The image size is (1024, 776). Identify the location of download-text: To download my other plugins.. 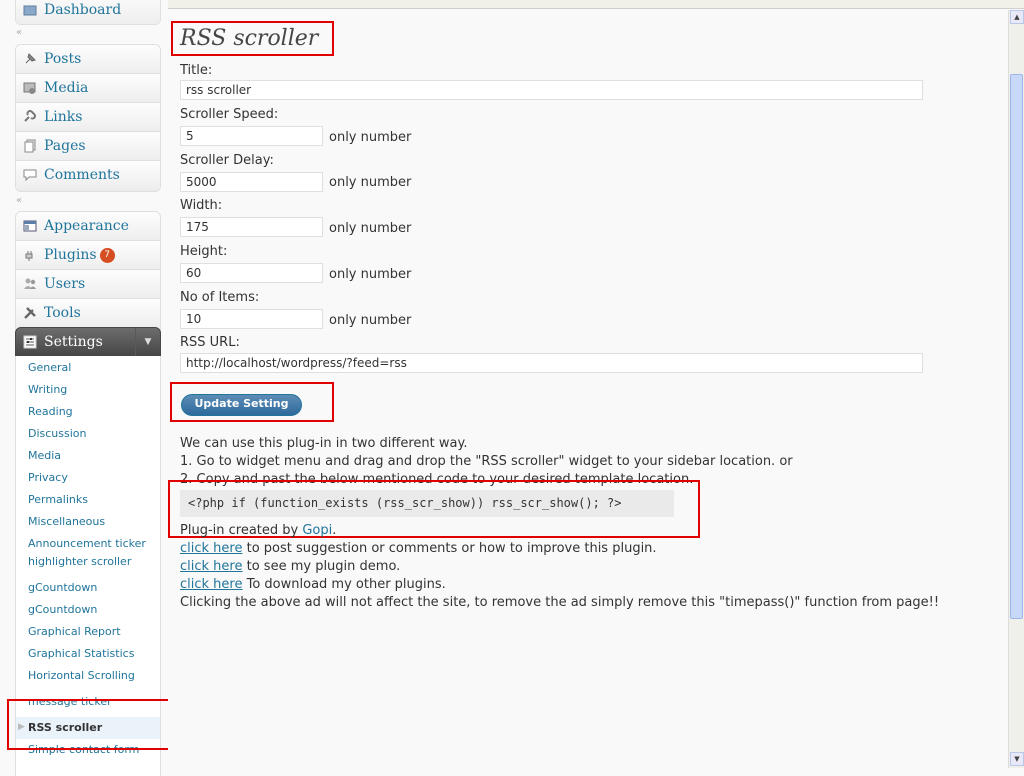
(344, 584).